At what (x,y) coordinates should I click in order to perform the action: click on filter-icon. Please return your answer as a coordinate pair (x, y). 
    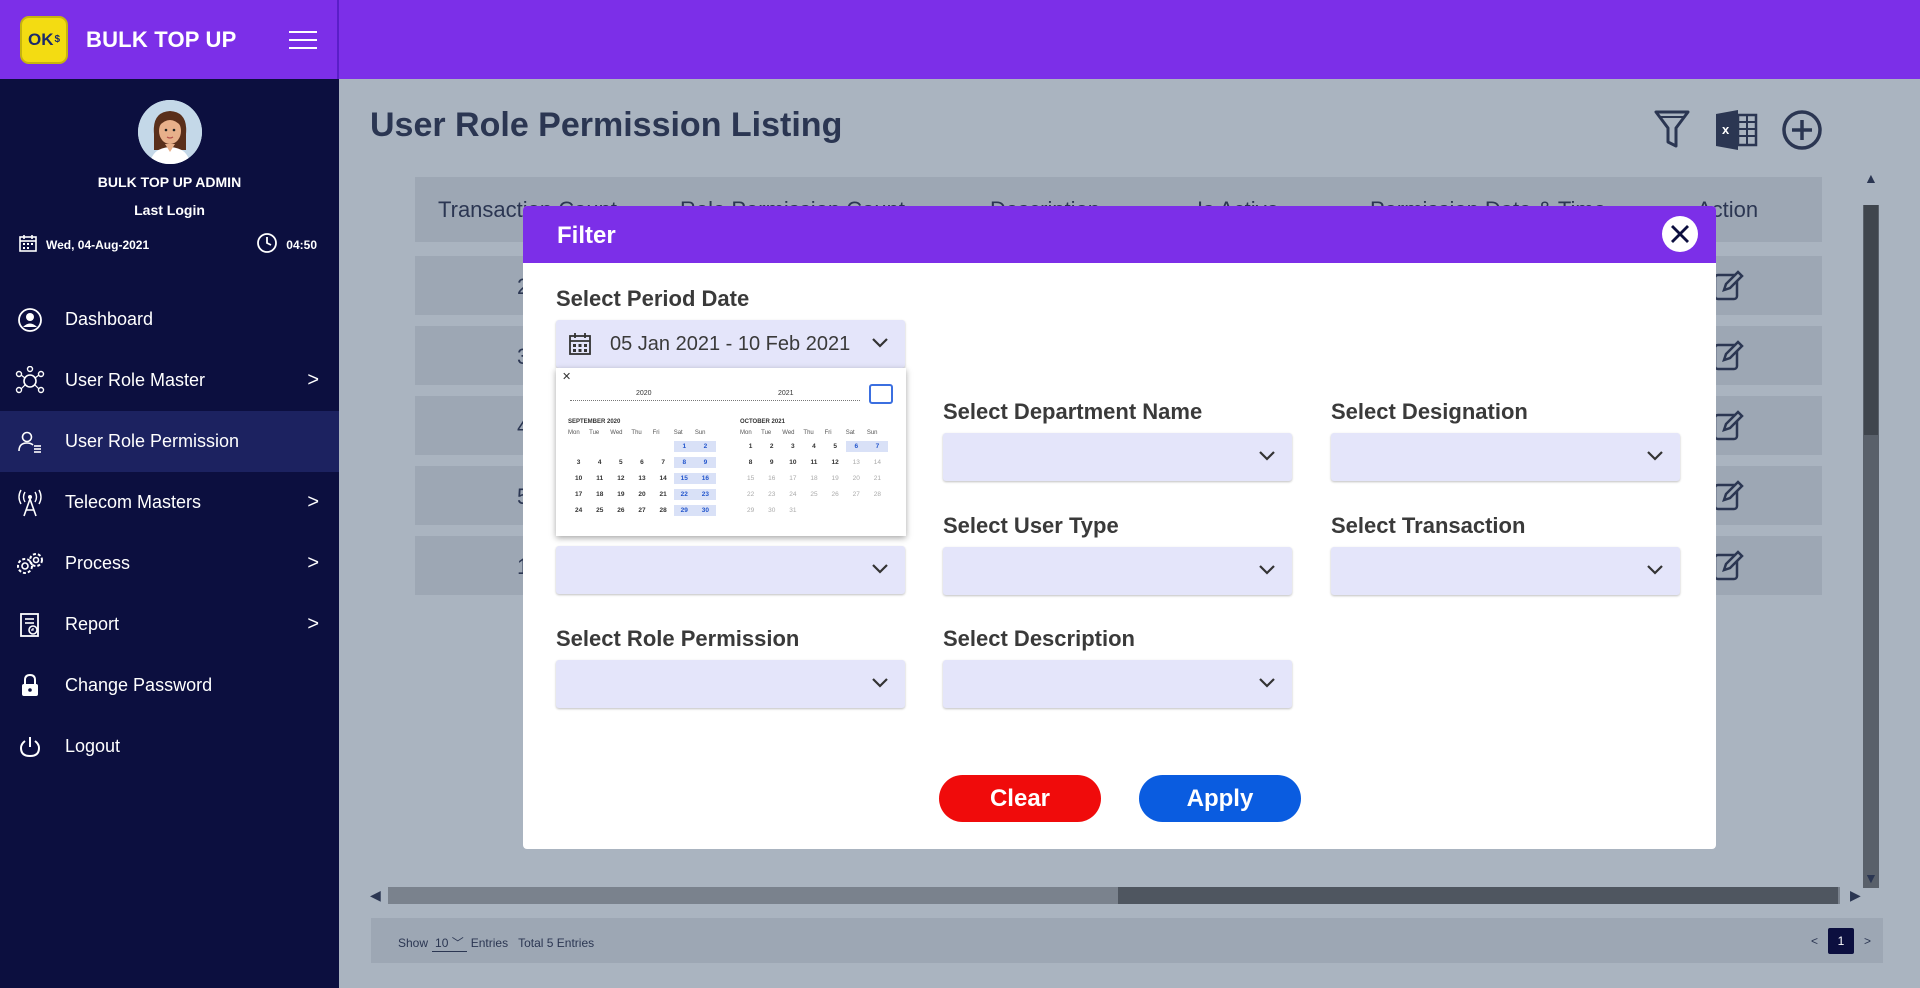
    Looking at the image, I should click on (1674, 130).